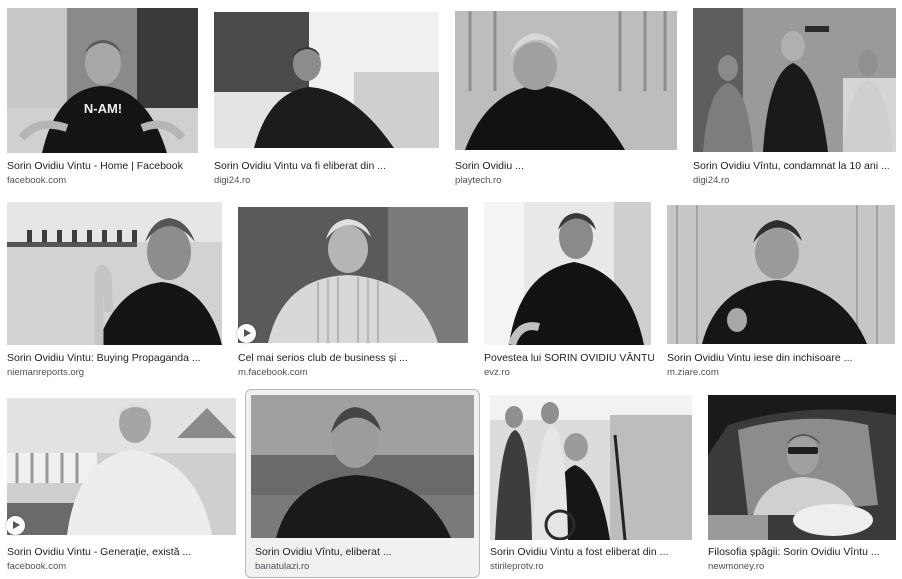  Describe the element at coordinates (103, 166) in the screenshot. I see `result-title: Sorin Ovidiu Vintu - Home | Facebook` at that location.